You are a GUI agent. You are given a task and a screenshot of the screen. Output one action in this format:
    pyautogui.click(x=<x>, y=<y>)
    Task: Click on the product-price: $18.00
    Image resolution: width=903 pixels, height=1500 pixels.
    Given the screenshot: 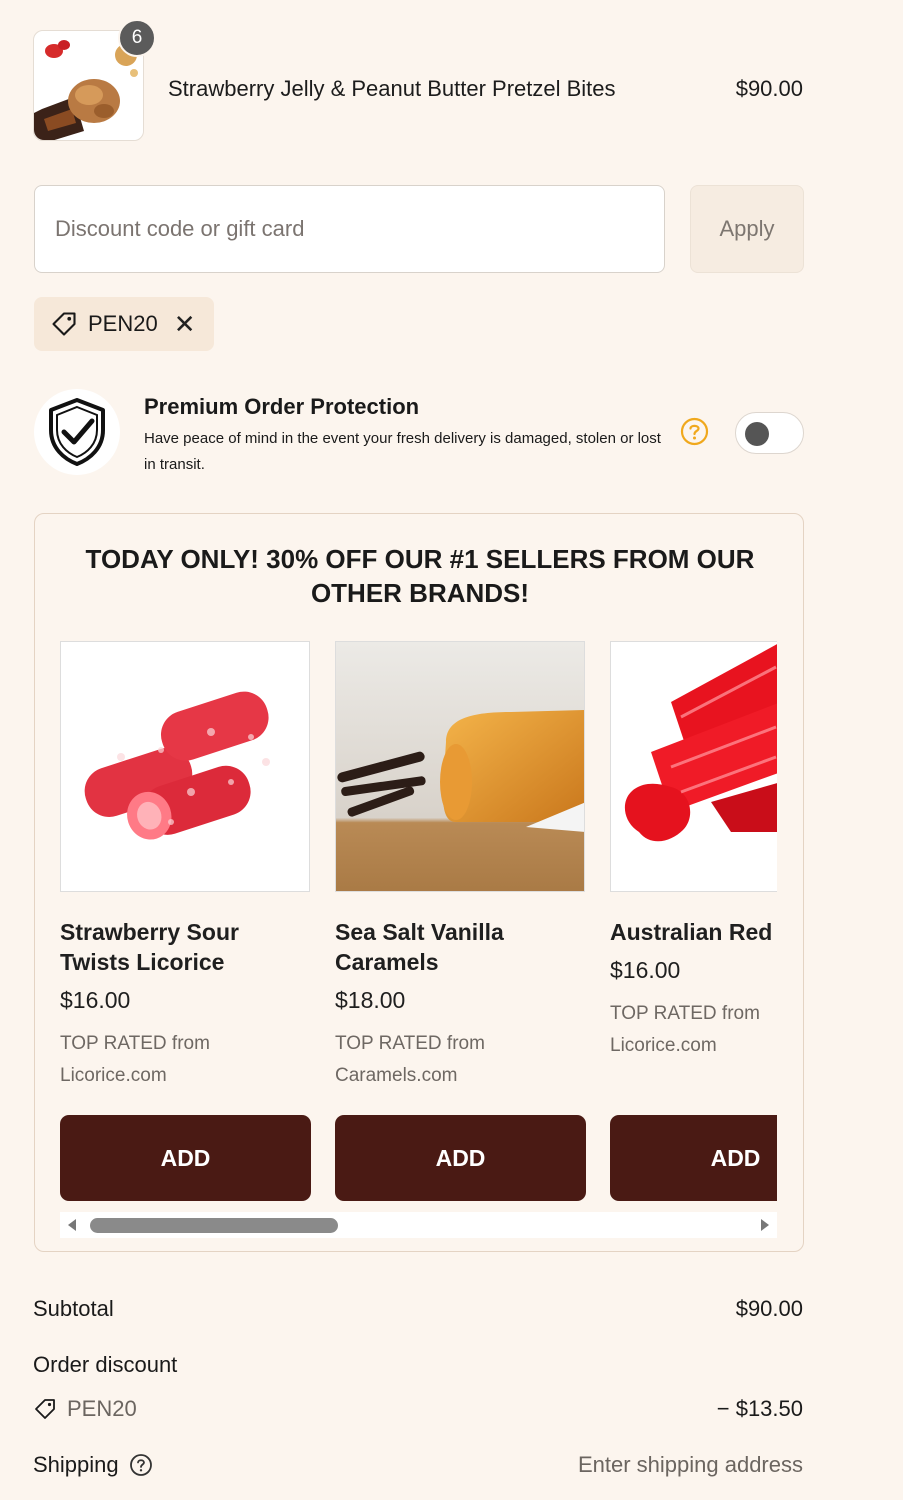 What is the action you would take?
    pyautogui.click(x=370, y=1000)
    